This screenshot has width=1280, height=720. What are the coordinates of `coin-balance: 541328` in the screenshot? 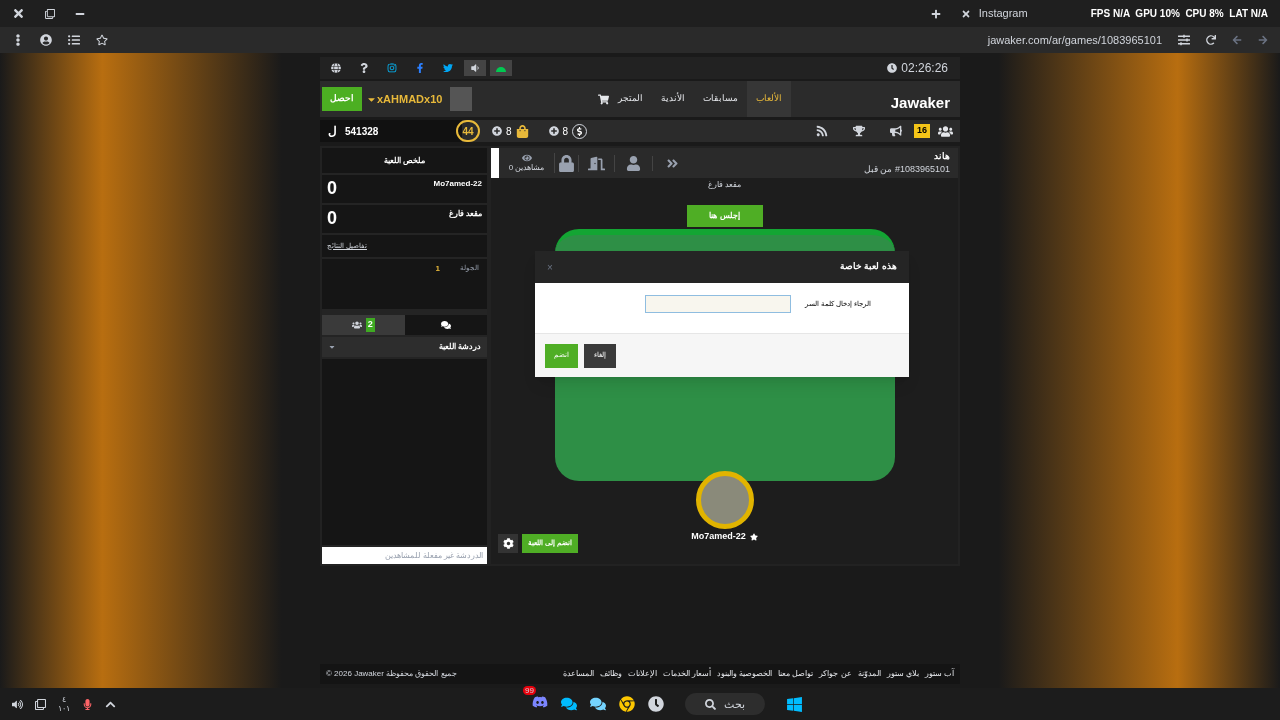 It's located at (362, 131).